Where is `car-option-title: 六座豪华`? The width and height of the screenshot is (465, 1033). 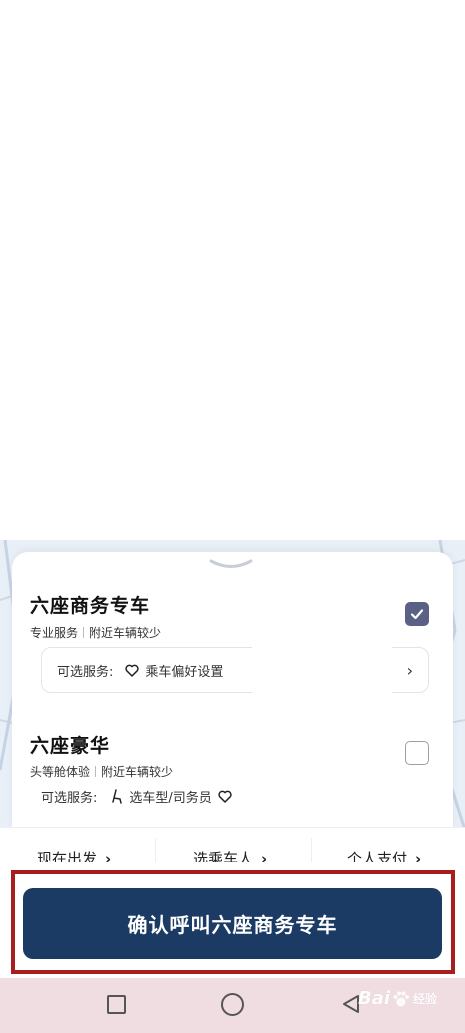
car-option-title: 六座豪华 is located at coordinates (70, 744).